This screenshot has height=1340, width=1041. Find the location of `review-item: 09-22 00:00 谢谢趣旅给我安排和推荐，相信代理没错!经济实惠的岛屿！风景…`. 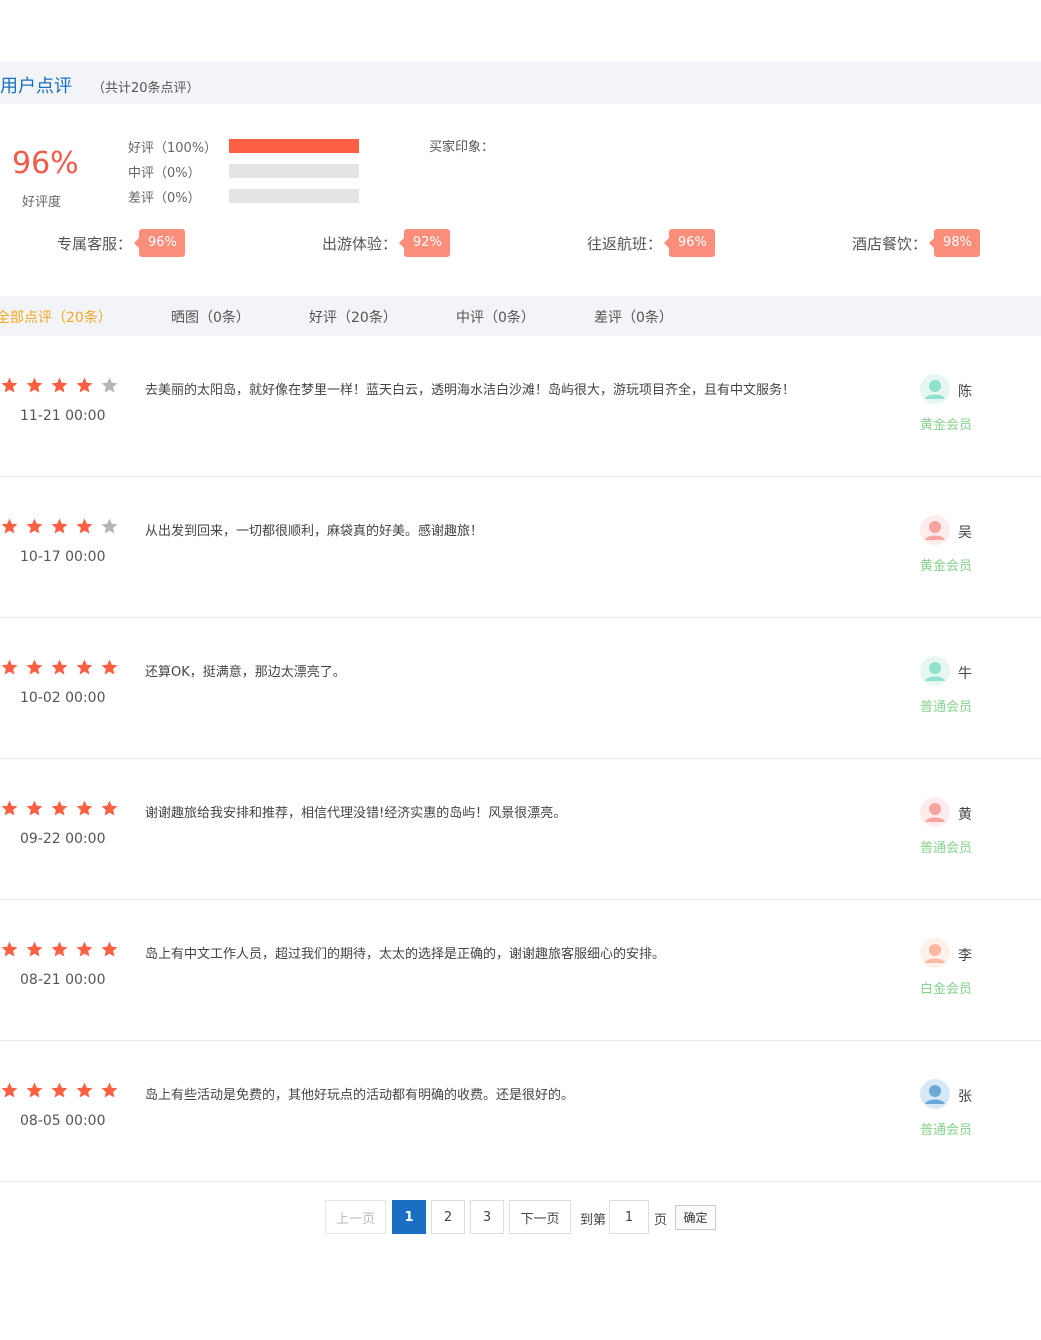

review-item: 09-22 00:00 谢谢趣旅给我安排和推荐，相信代理没错!经济实惠的岛屿！风景… is located at coordinates (520, 829).